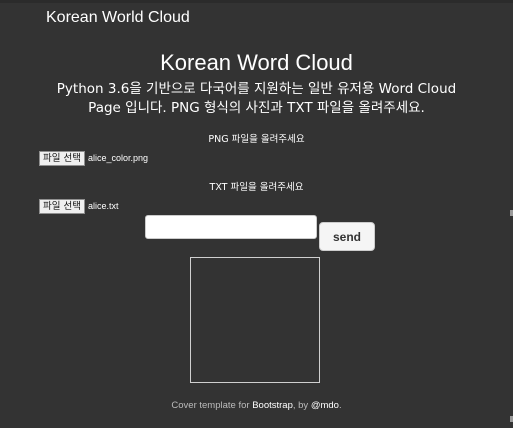  Describe the element at coordinates (325, 405) in the screenshot. I see `mdo-link: @mdo` at that location.